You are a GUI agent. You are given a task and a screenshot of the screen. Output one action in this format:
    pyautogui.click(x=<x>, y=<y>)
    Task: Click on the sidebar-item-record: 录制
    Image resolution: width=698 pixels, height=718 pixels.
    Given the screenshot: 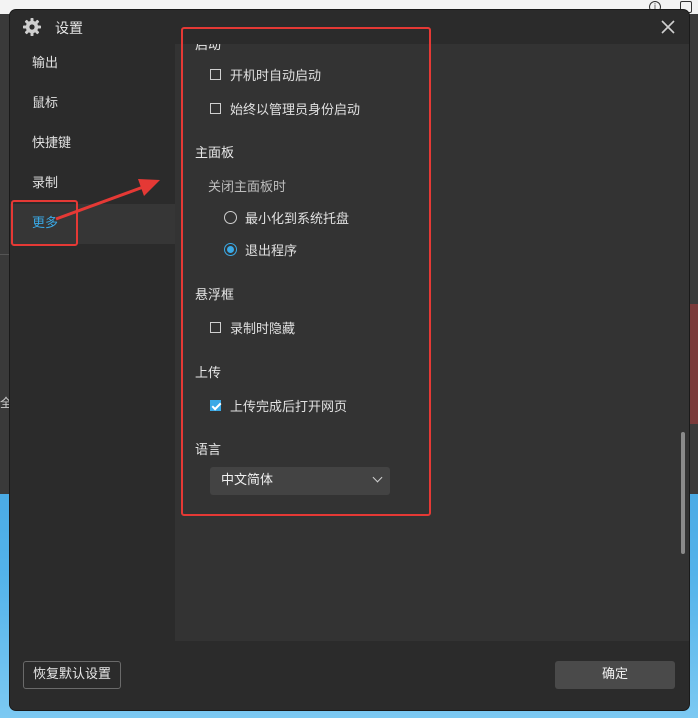 What is the action you would take?
    pyautogui.click(x=92, y=184)
    